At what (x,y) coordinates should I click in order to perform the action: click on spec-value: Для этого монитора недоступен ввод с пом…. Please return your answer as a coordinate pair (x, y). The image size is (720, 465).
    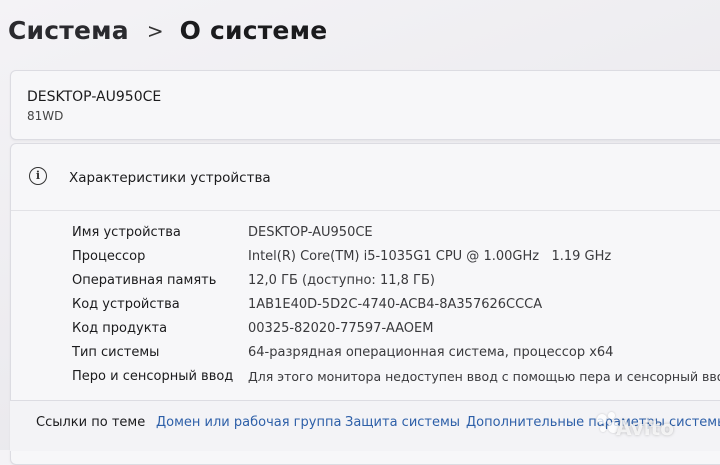
    Looking at the image, I should click on (484, 376).